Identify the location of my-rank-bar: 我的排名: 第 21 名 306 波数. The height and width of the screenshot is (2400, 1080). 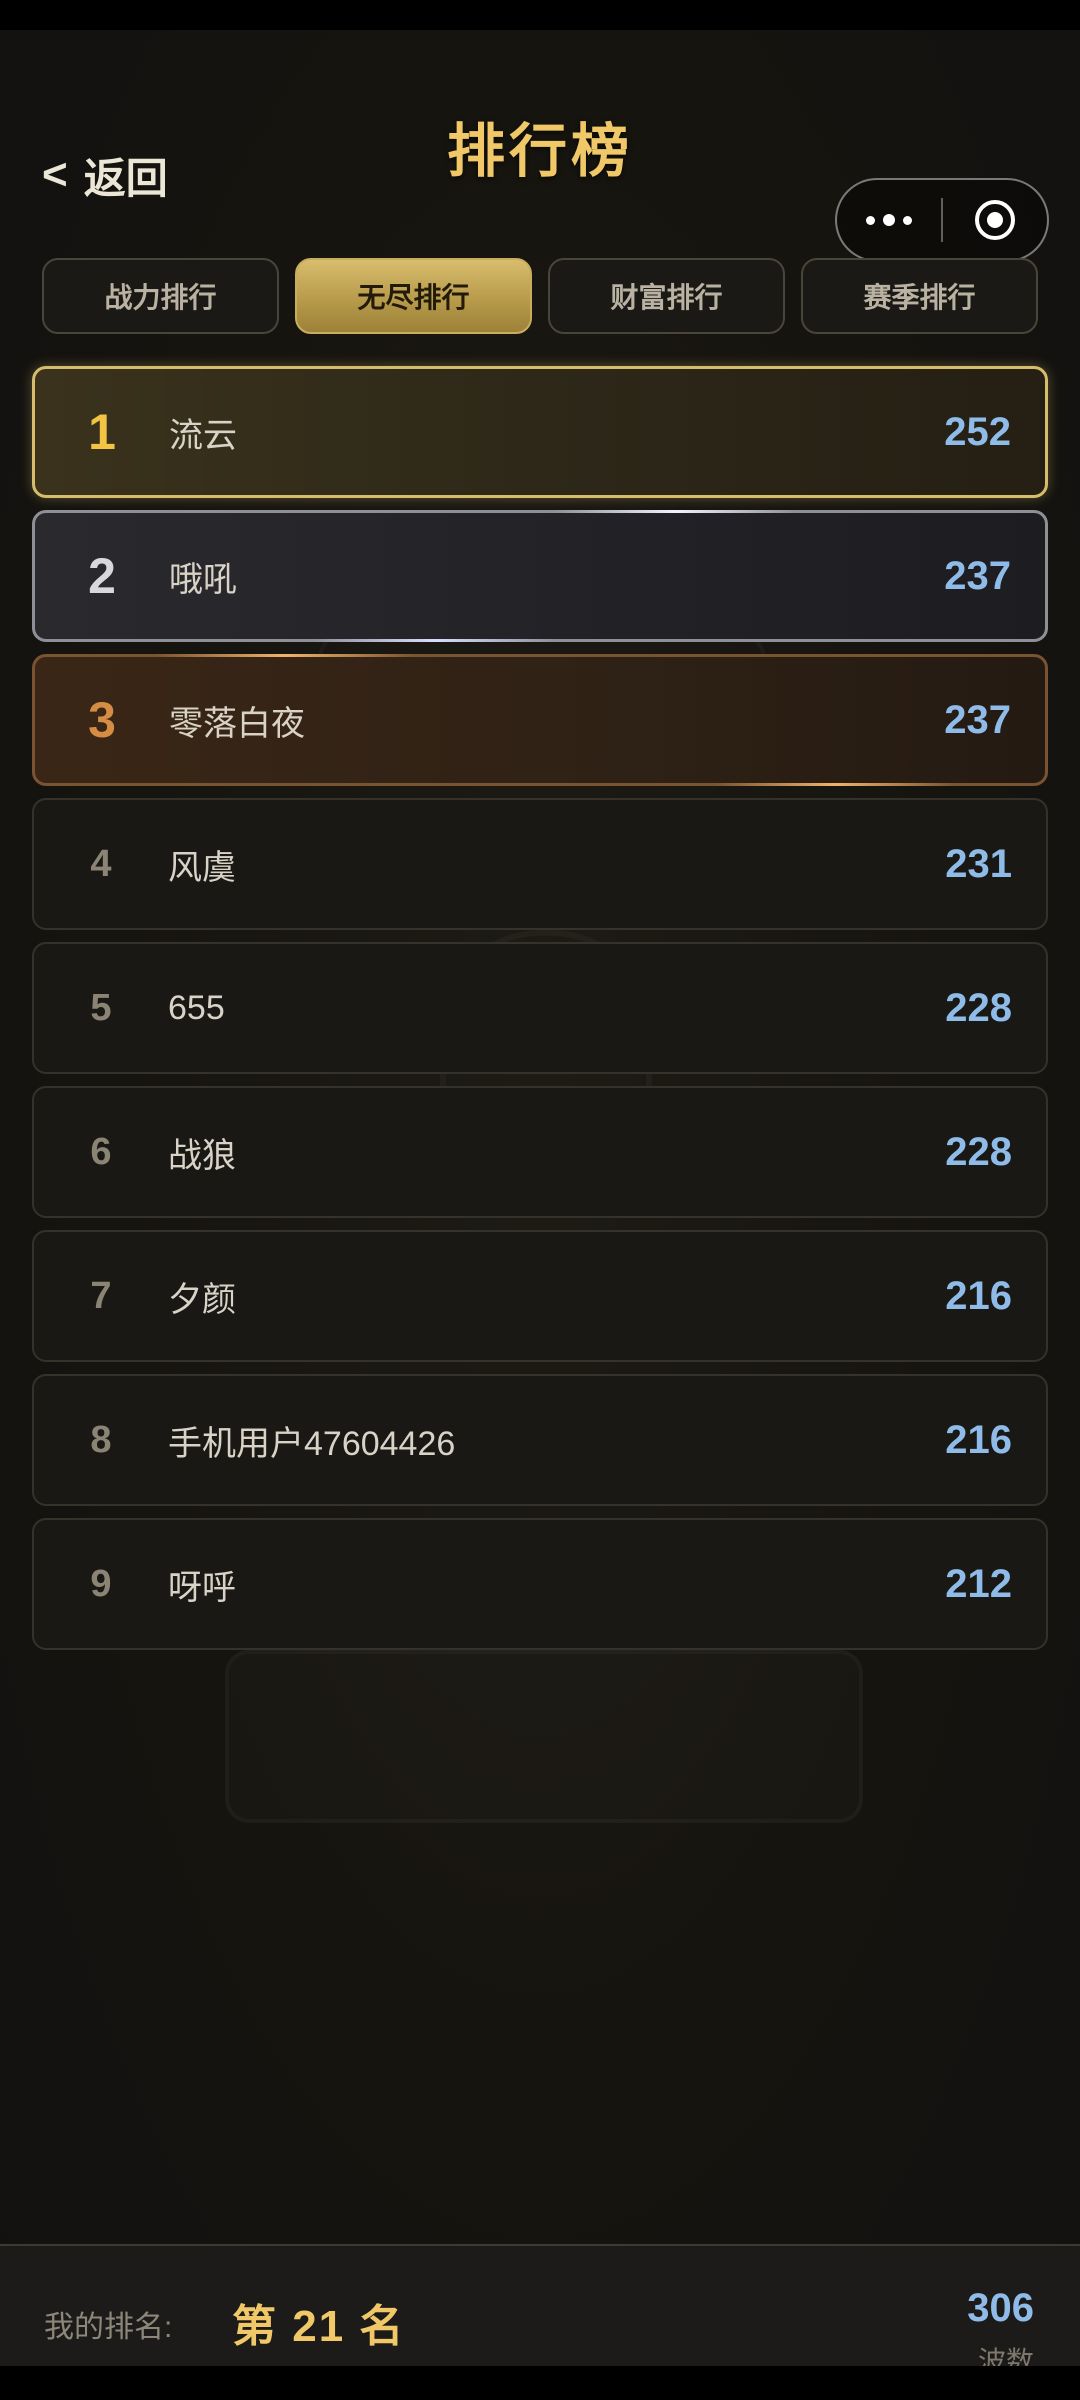
(540, 2305).